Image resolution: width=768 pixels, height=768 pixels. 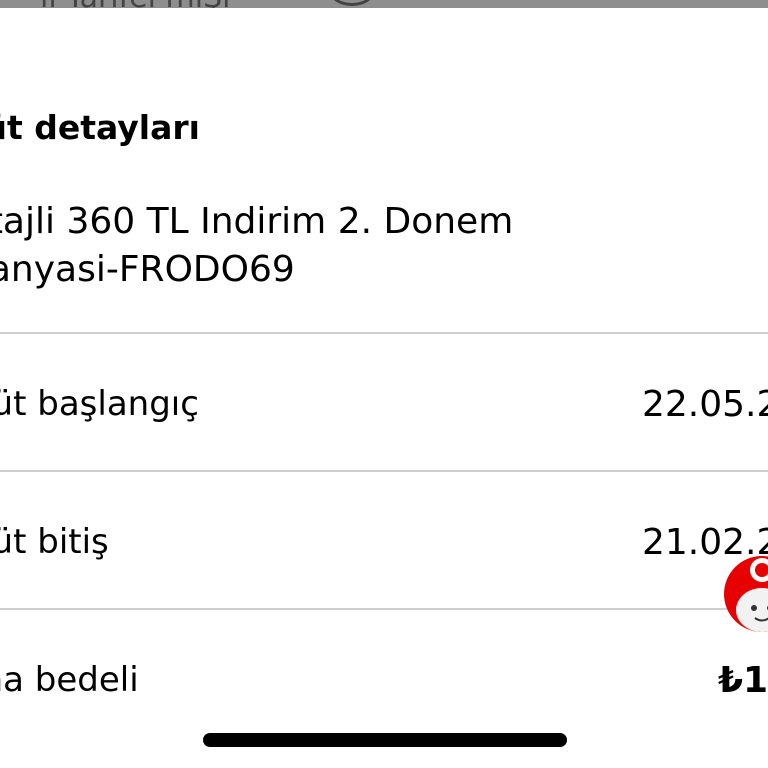 What do you see at coordinates (100, 127) in the screenshot?
I see `section-title: hüt detayları` at bounding box center [100, 127].